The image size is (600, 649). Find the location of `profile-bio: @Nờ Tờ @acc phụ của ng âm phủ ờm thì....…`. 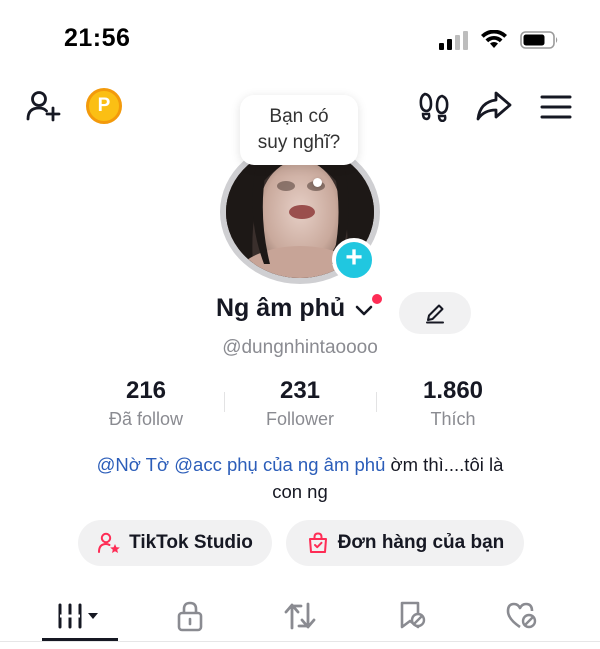

profile-bio: @Nờ Tờ @acc phụ của ng âm phủ ờm thì....… is located at coordinates (300, 478).